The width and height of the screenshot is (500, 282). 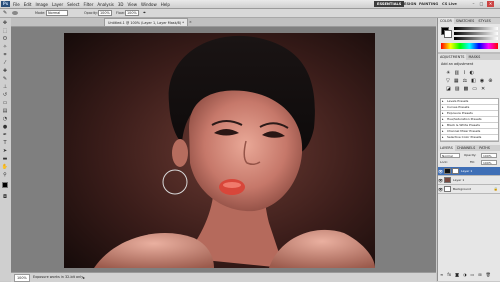 What do you see at coordinates (5, 175) in the screenshot?
I see `zoom-tool-icon: ⚲` at bounding box center [5, 175].